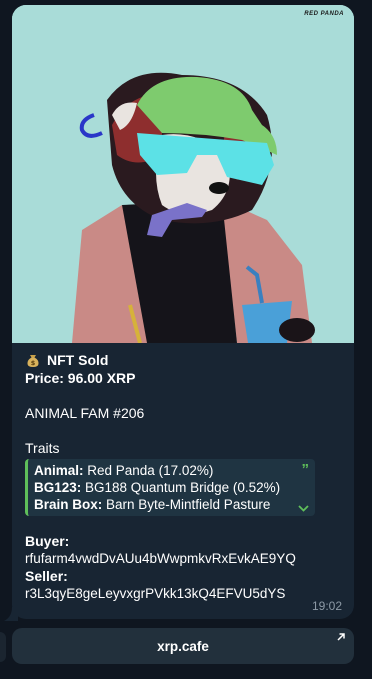 This screenshot has height=679, width=372. Describe the element at coordinates (148, 470) in the screenshot. I see `trait-value: Red Panda (17.02%)` at that location.